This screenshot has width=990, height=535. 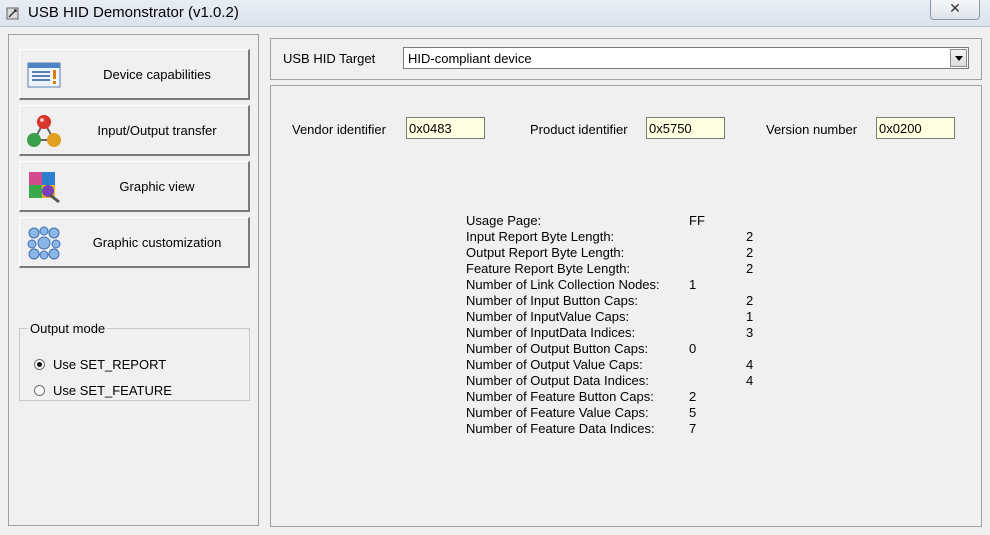 What do you see at coordinates (554, 364) in the screenshot?
I see `capability-label: Number of Output Value Caps:` at bounding box center [554, 364].